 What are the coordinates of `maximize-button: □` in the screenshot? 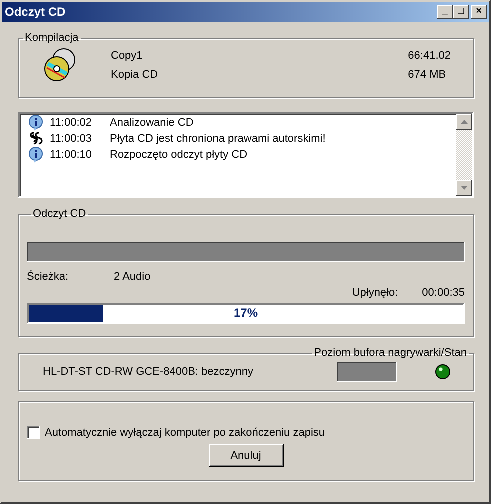 It's located at (461, 12).